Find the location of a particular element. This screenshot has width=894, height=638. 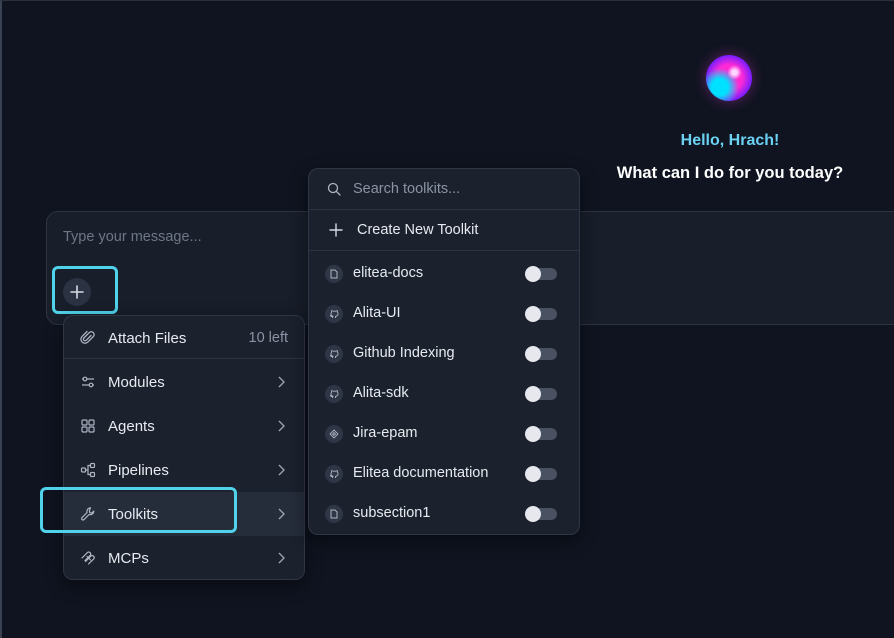

toolkit-row: Alita-UI is located at coordinates (444, 314).